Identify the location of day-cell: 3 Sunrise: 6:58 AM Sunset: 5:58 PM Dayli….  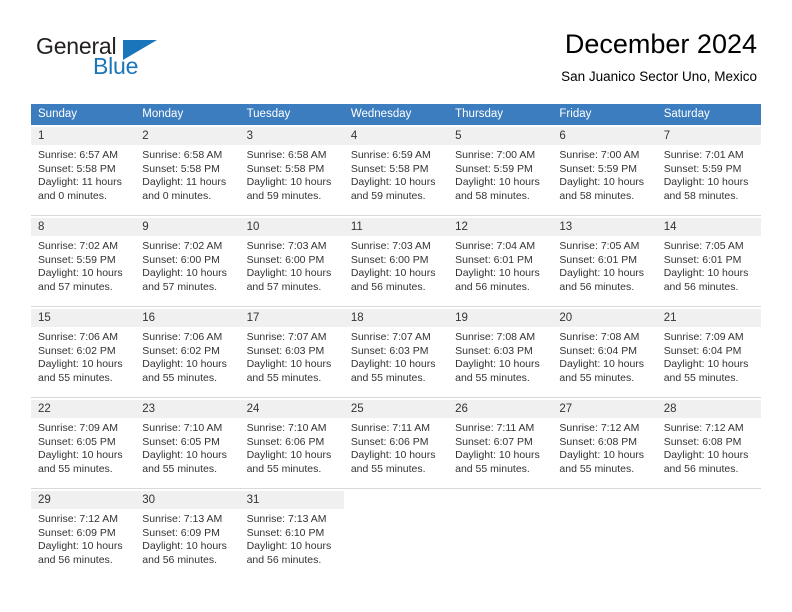
(291, 171).